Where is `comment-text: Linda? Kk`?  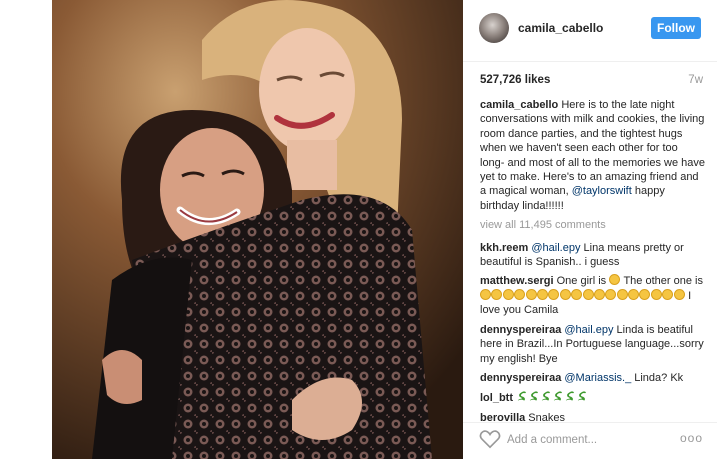 comment-text: Linda? Kk is located at coordinates (657, 377).